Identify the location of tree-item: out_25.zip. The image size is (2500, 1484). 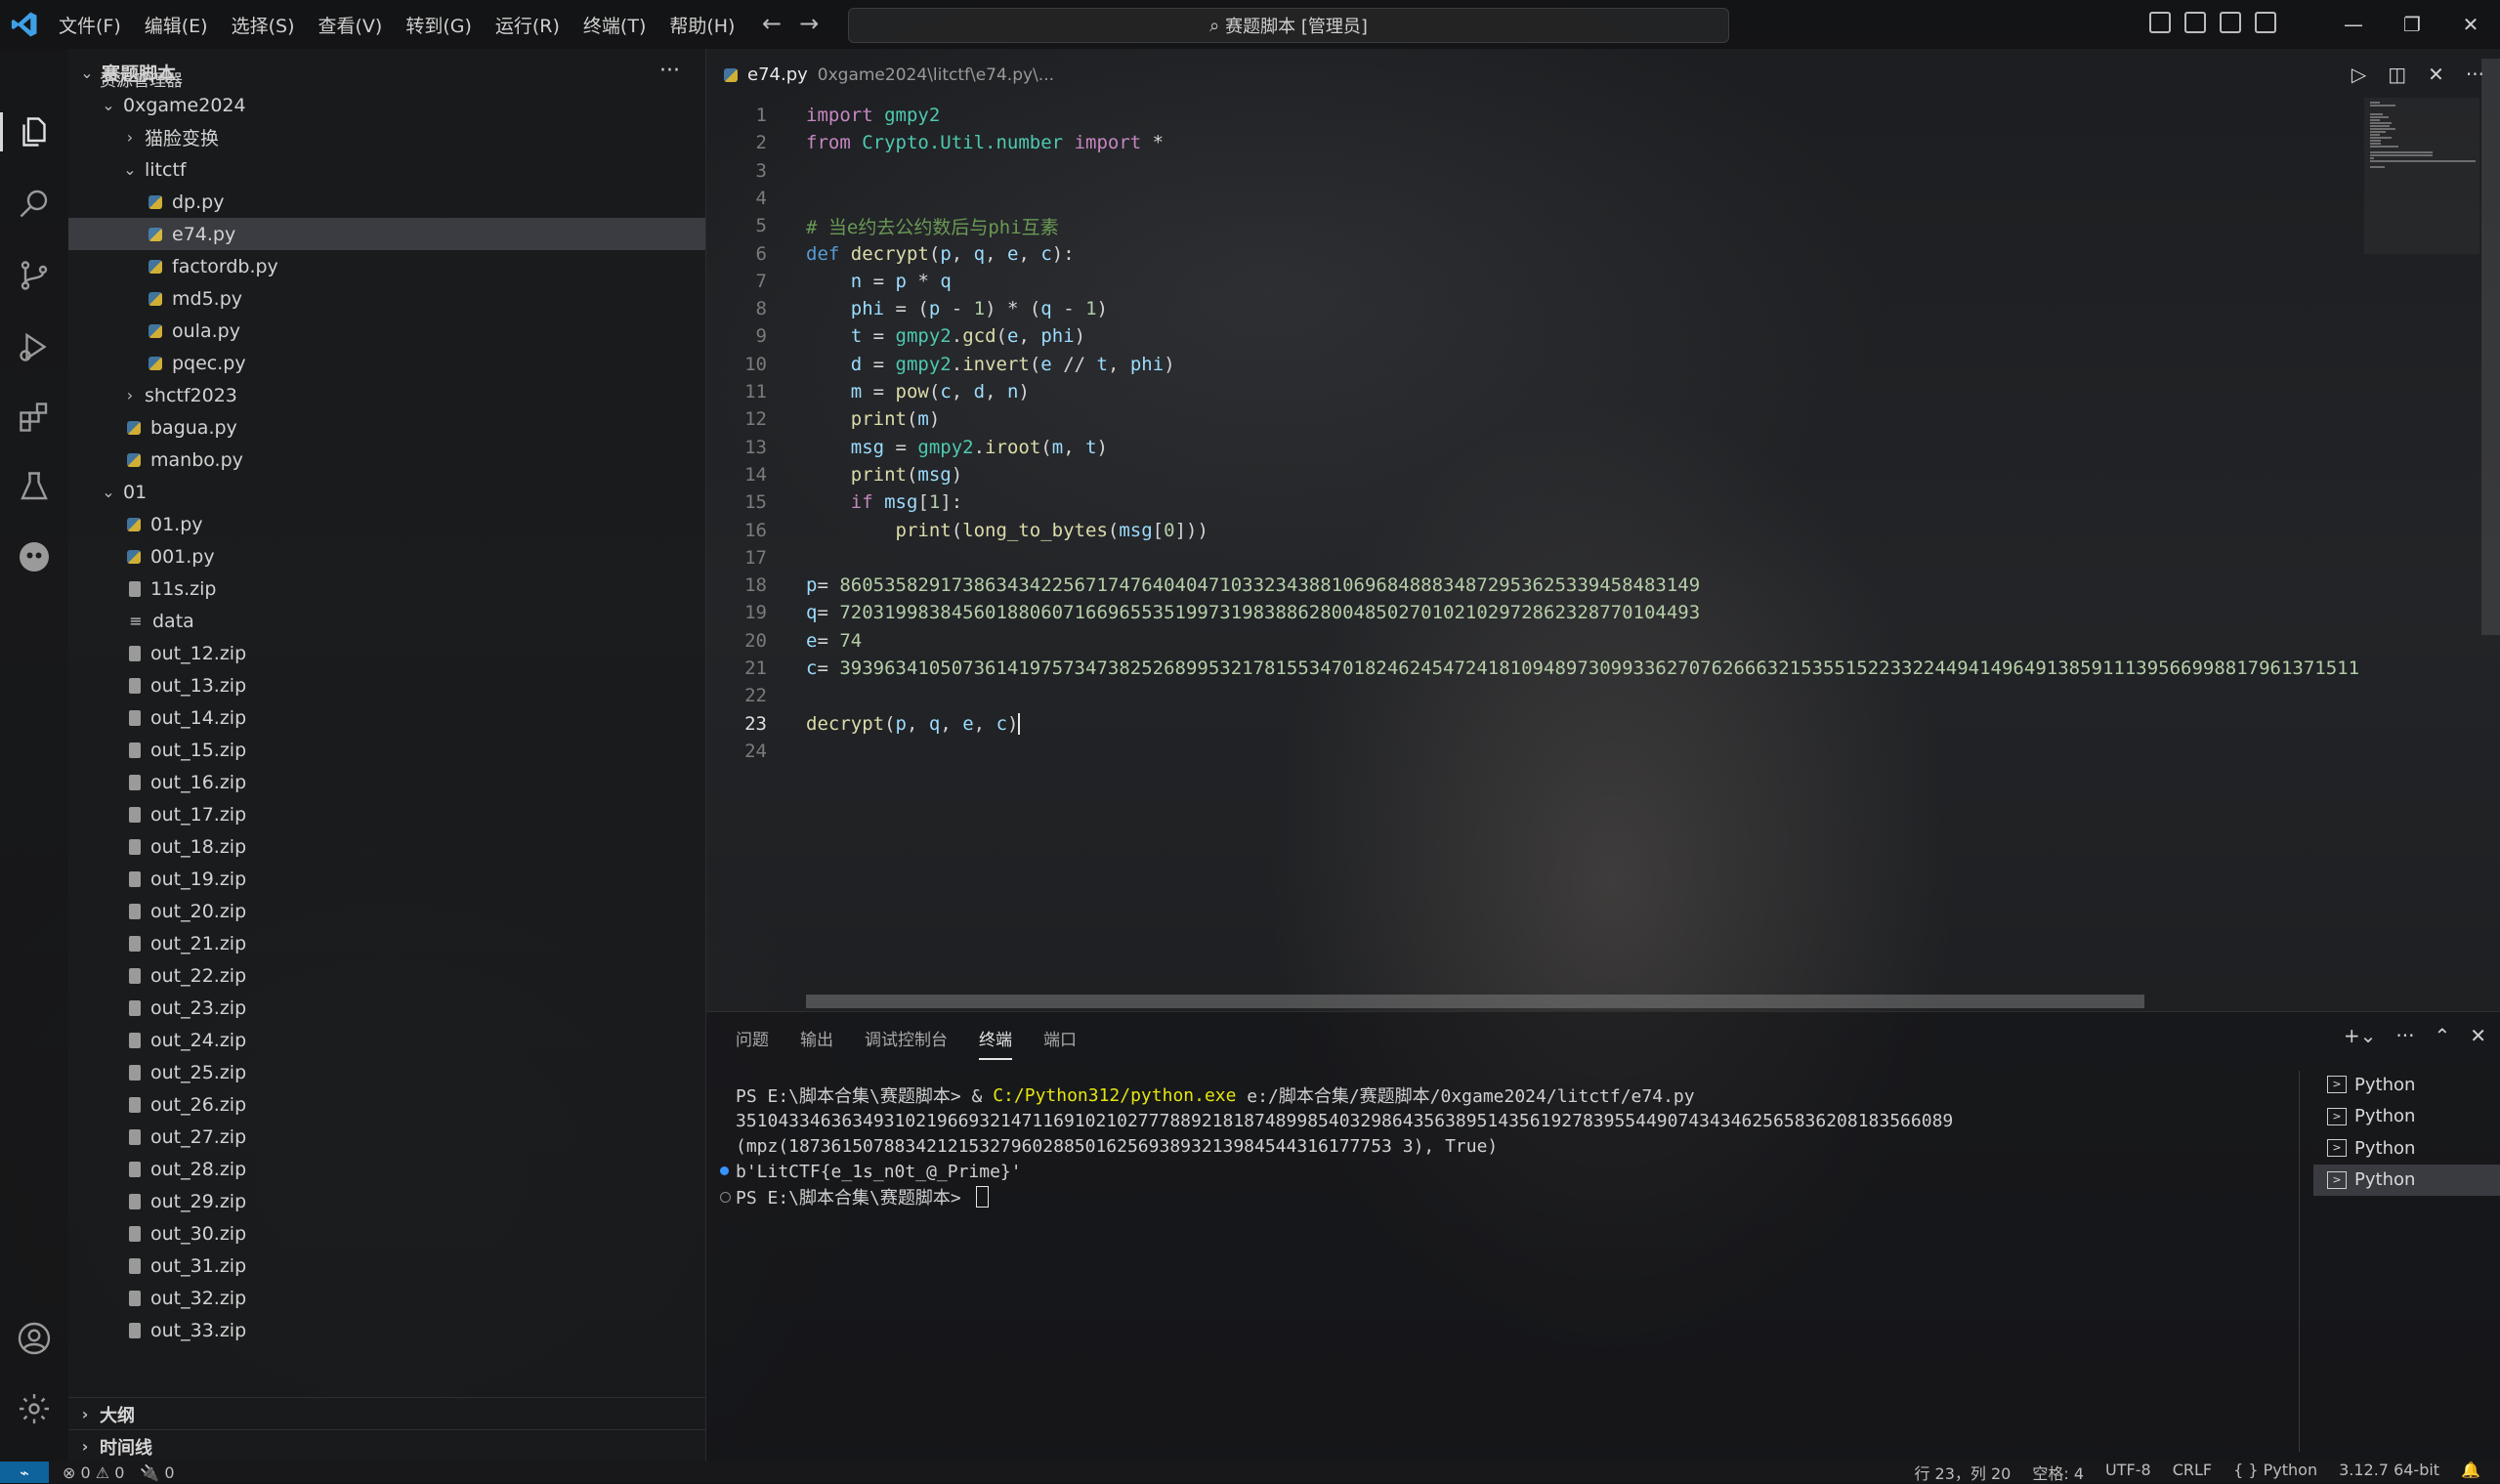
(387, 1072).